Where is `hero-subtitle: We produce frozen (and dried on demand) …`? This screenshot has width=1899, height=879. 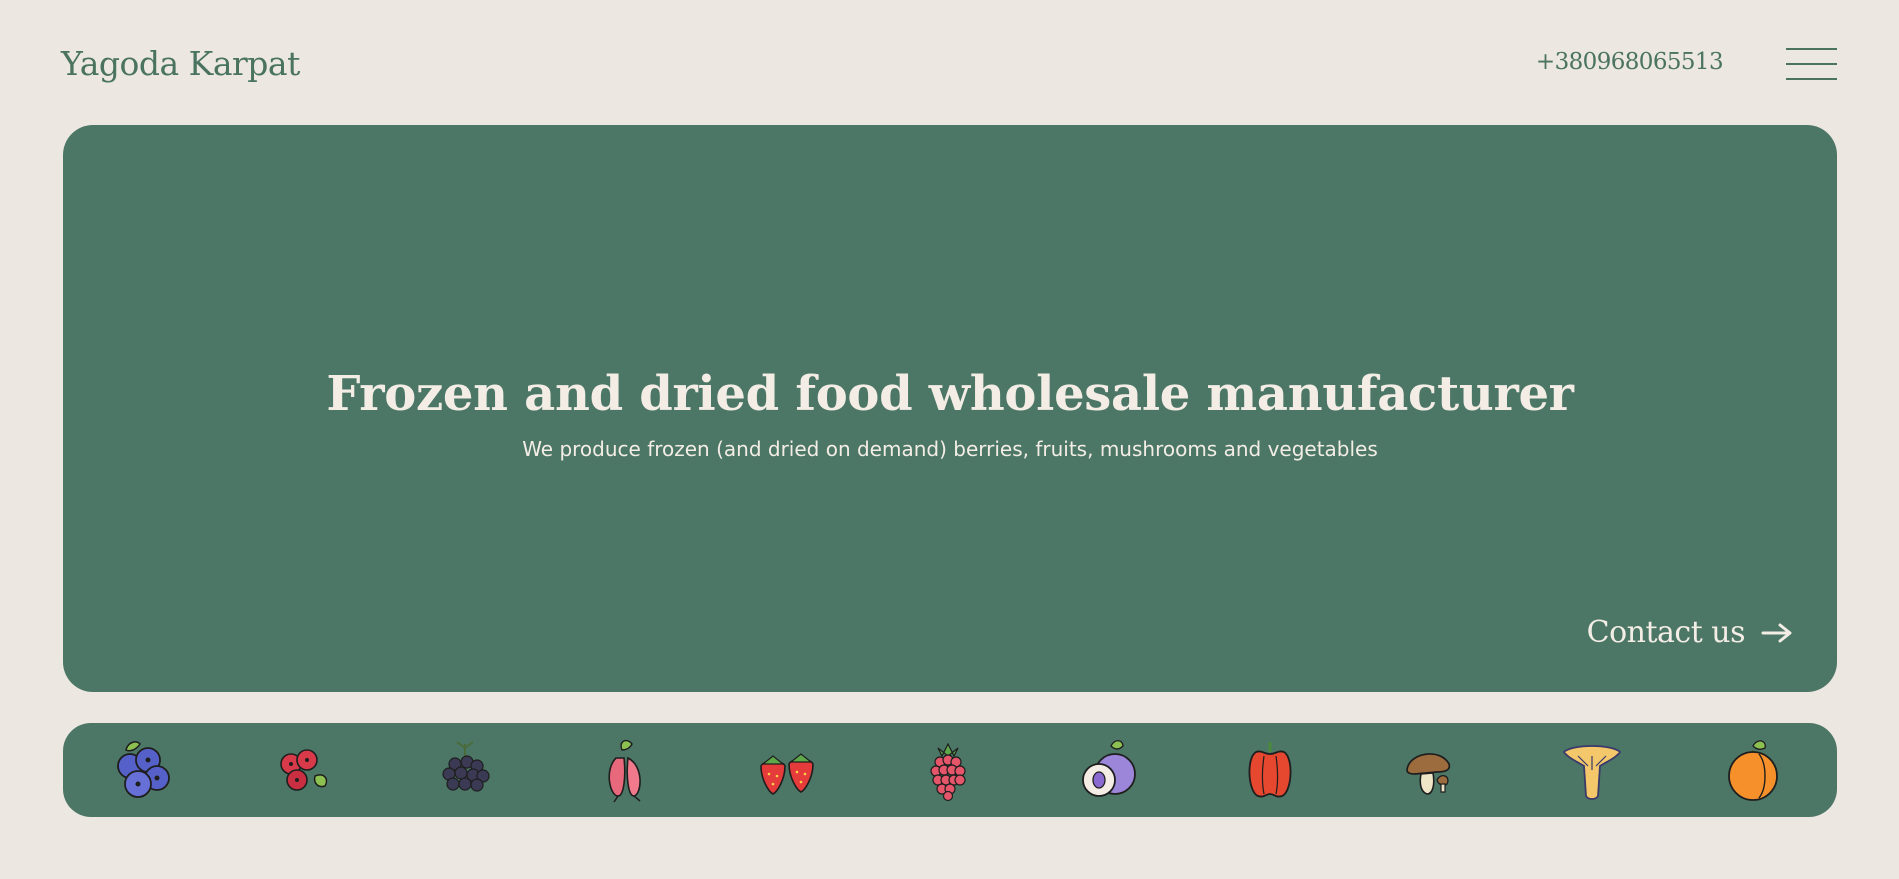
hero-subtitle: We produce frozen (and dried on demand) … is located at coordinates (950, 449).